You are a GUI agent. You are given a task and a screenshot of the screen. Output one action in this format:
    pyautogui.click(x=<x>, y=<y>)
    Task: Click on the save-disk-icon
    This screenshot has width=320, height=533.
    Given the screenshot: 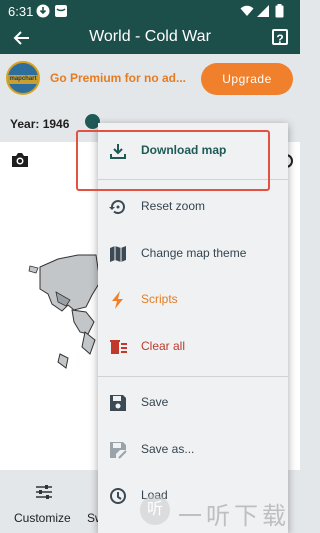 What is the action you would take?
    pyautogui.click(x=118, y=403)
    